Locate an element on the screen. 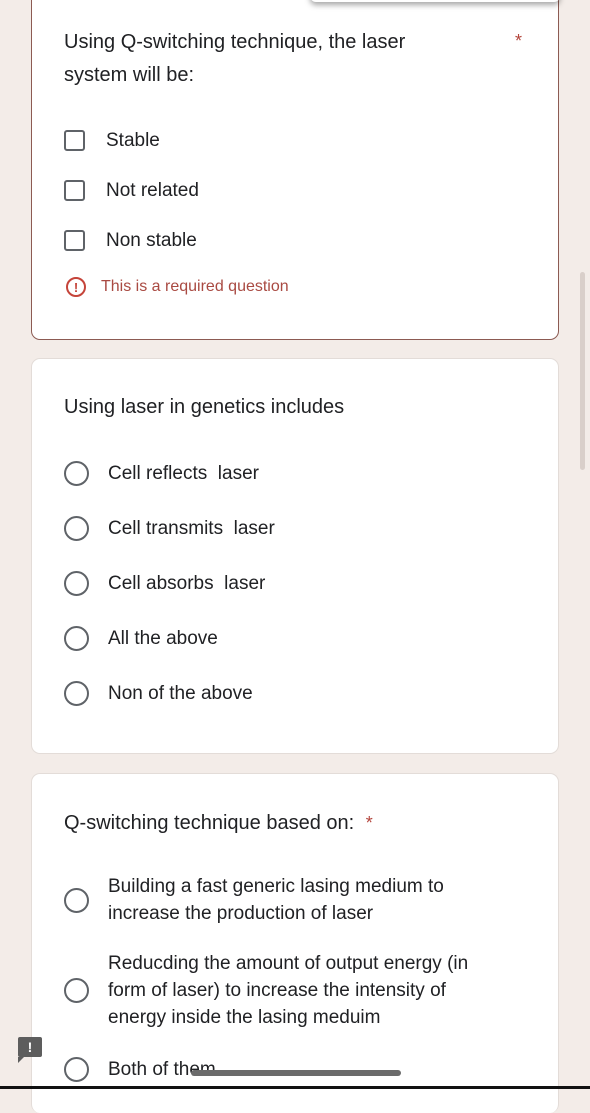  option-label: Cell transmits laser is located at coordinates (191, 528).